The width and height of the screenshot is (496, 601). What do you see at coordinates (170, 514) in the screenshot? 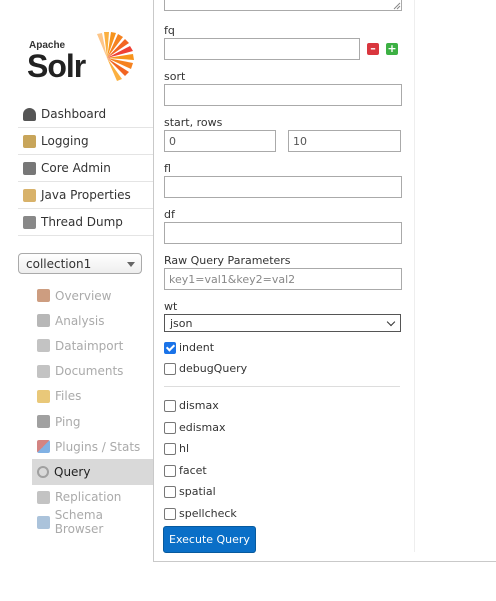
I see `spellcheck-checkbox` at bounding box center [170, 514].